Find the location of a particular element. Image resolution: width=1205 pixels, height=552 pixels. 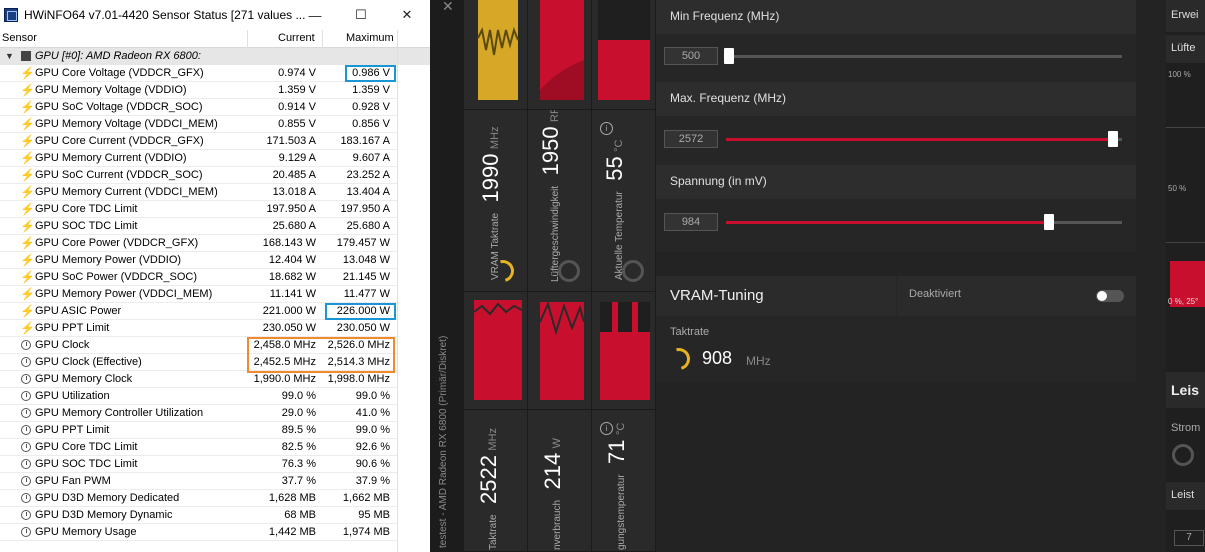

sensor-current: 1,442 MB is located at coordinates (292, 532).